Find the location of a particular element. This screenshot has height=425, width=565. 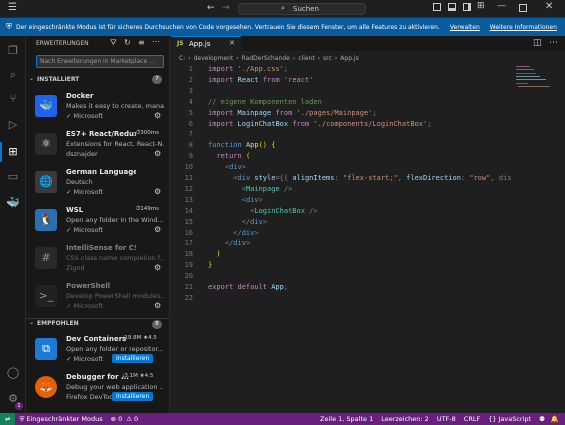

recommended-section-header: ⌄ EMPFOHLEN 8 is located at coordinates (97, 323).